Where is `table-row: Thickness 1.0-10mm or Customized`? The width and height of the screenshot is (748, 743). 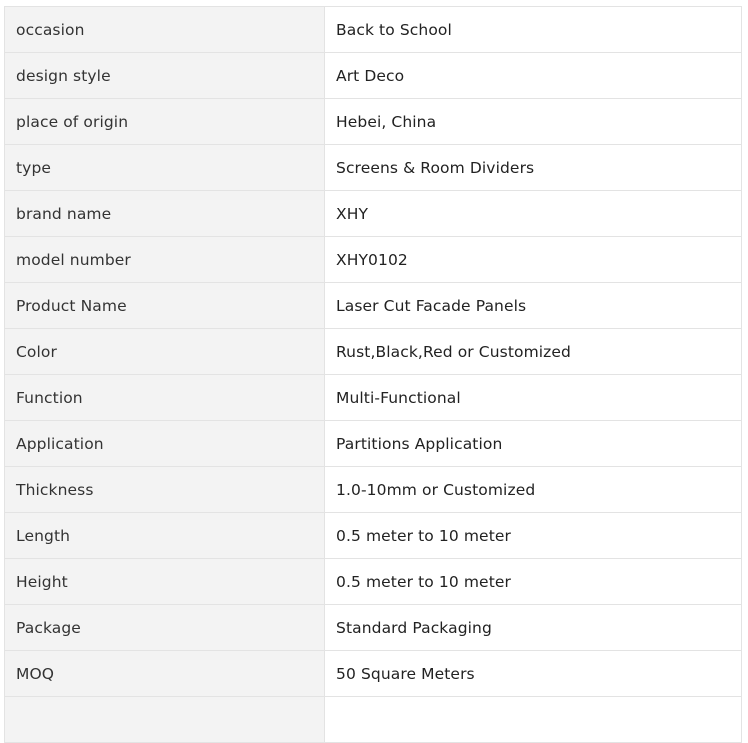 table-row: Thickness 1.0-10mm or Customized is located at coordinates (373, 489).